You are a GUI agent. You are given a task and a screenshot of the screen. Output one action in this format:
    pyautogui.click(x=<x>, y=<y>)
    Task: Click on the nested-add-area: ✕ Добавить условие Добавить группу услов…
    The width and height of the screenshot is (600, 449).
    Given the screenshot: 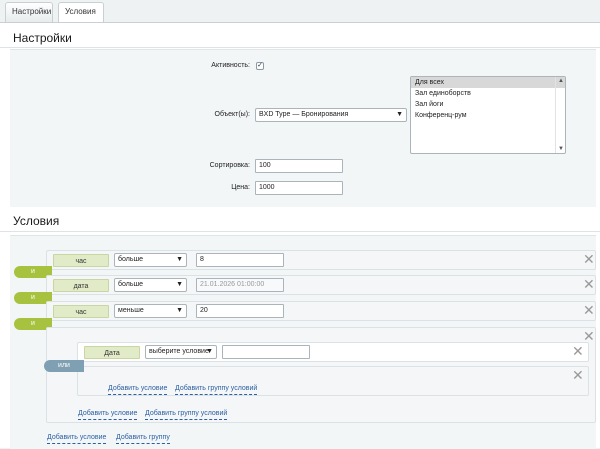 What is the action you would take?
    pyautogui.click(x=333, y=381)
    